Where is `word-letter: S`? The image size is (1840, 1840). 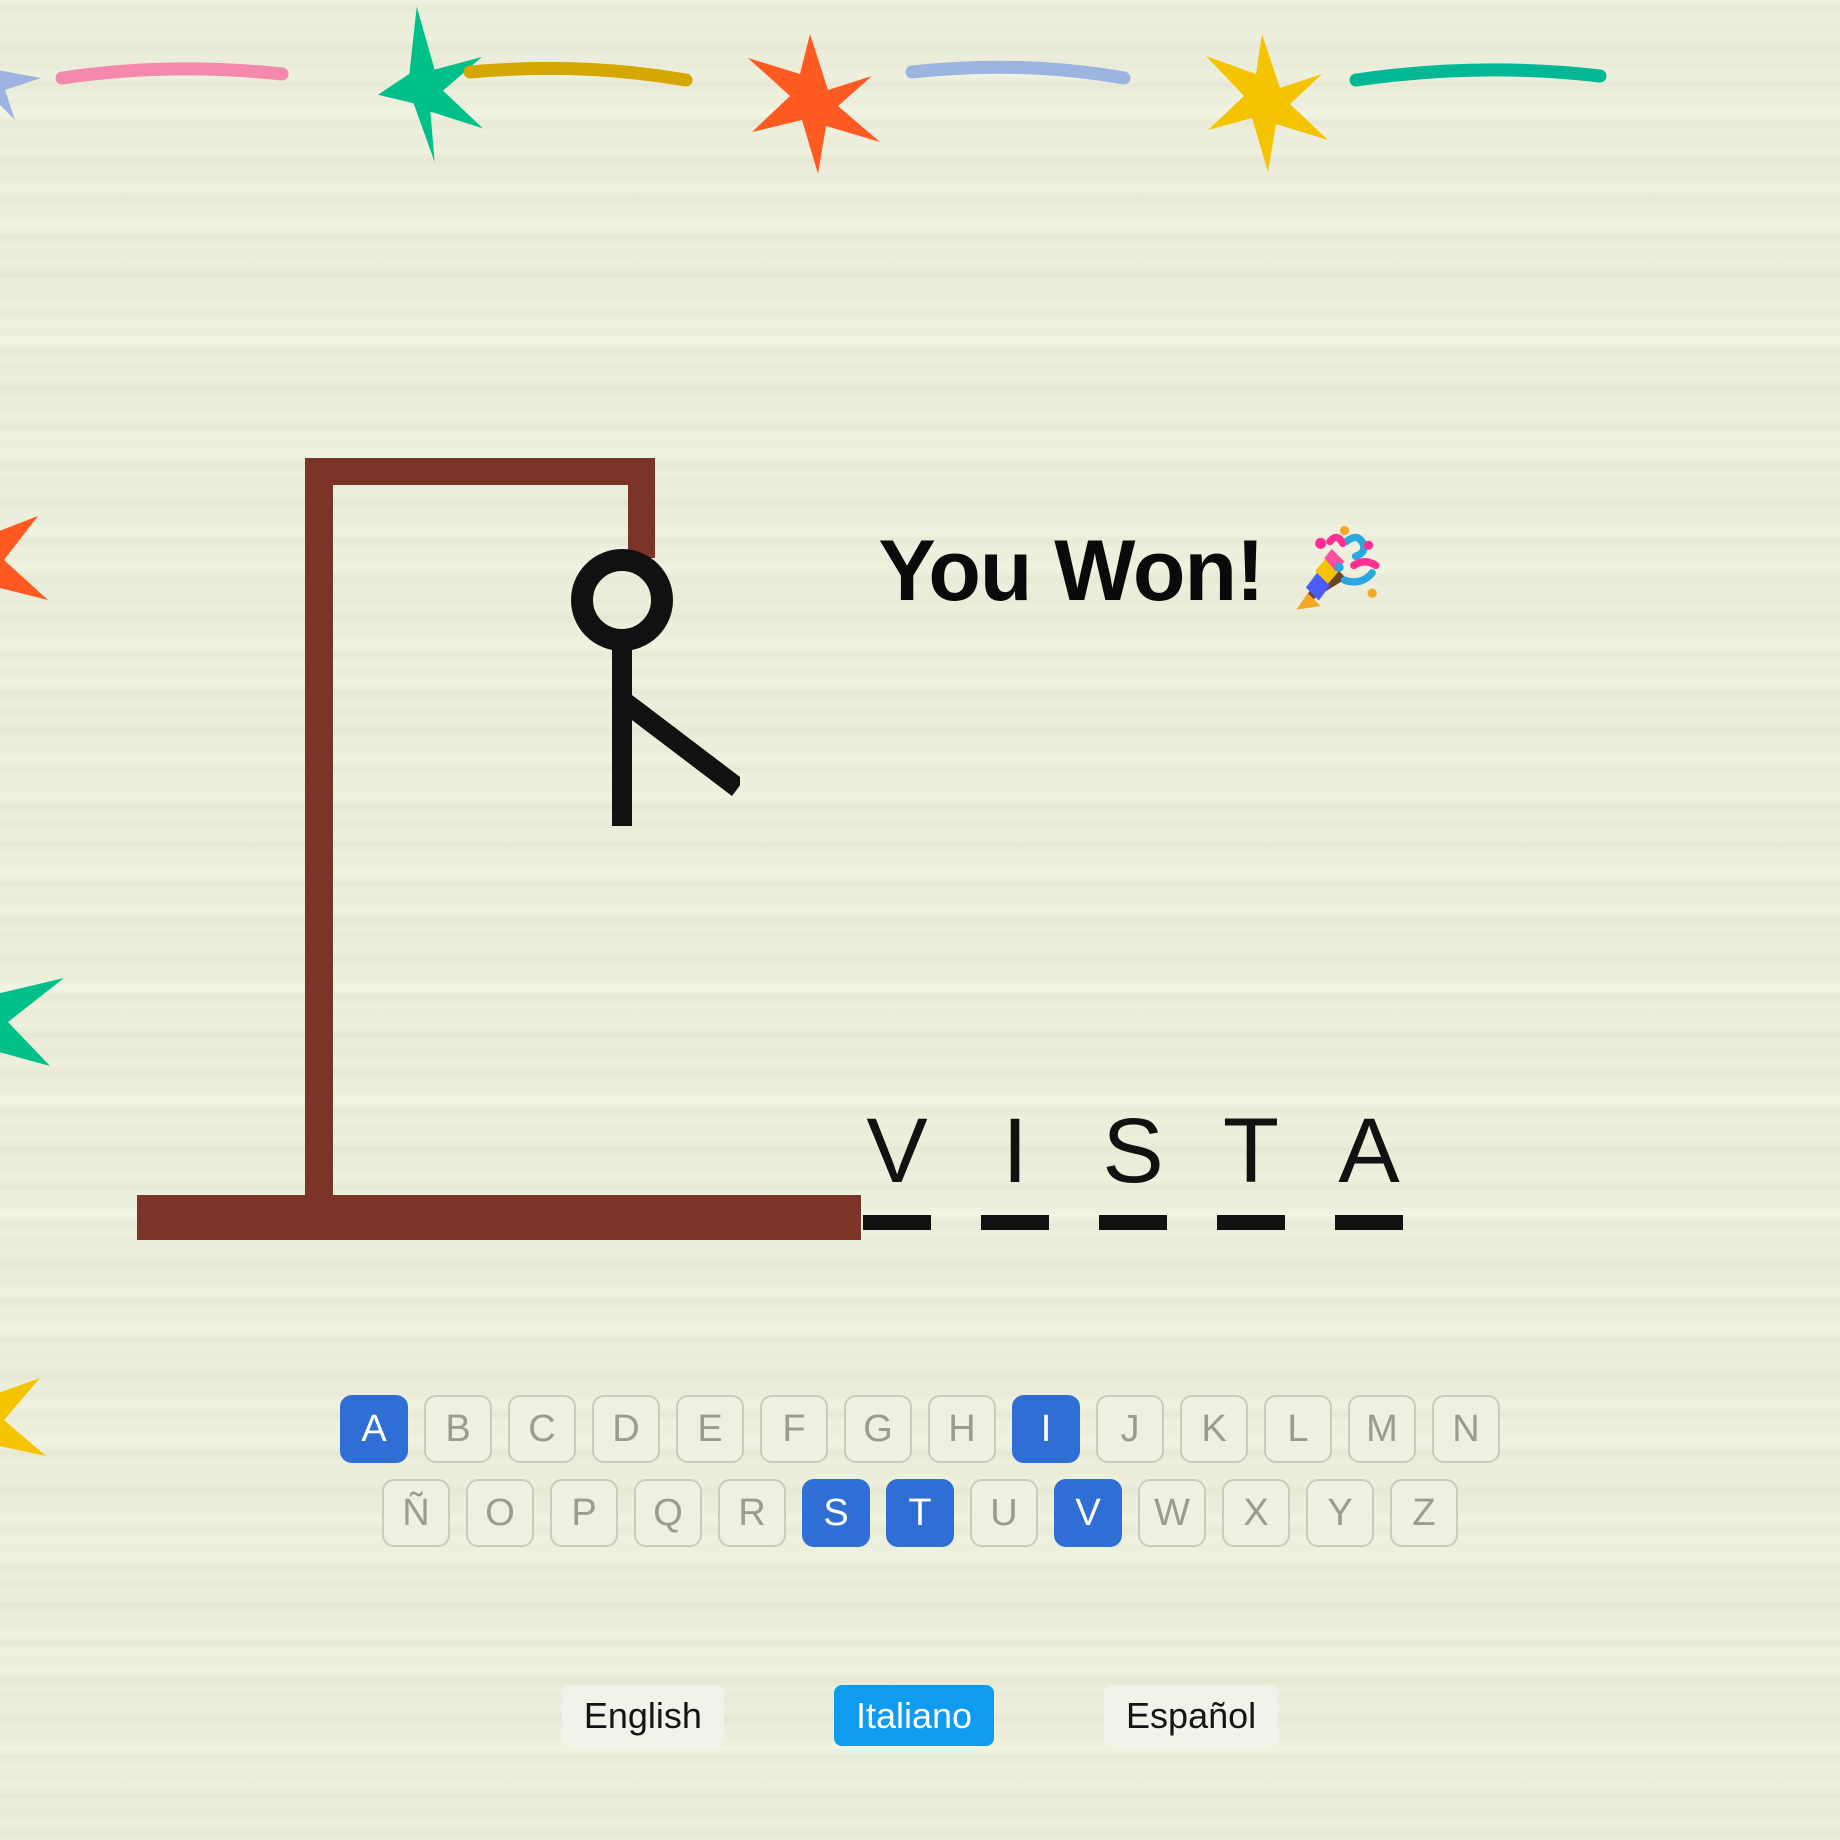 word-letter: S is located at coordinates (1133, 1151).